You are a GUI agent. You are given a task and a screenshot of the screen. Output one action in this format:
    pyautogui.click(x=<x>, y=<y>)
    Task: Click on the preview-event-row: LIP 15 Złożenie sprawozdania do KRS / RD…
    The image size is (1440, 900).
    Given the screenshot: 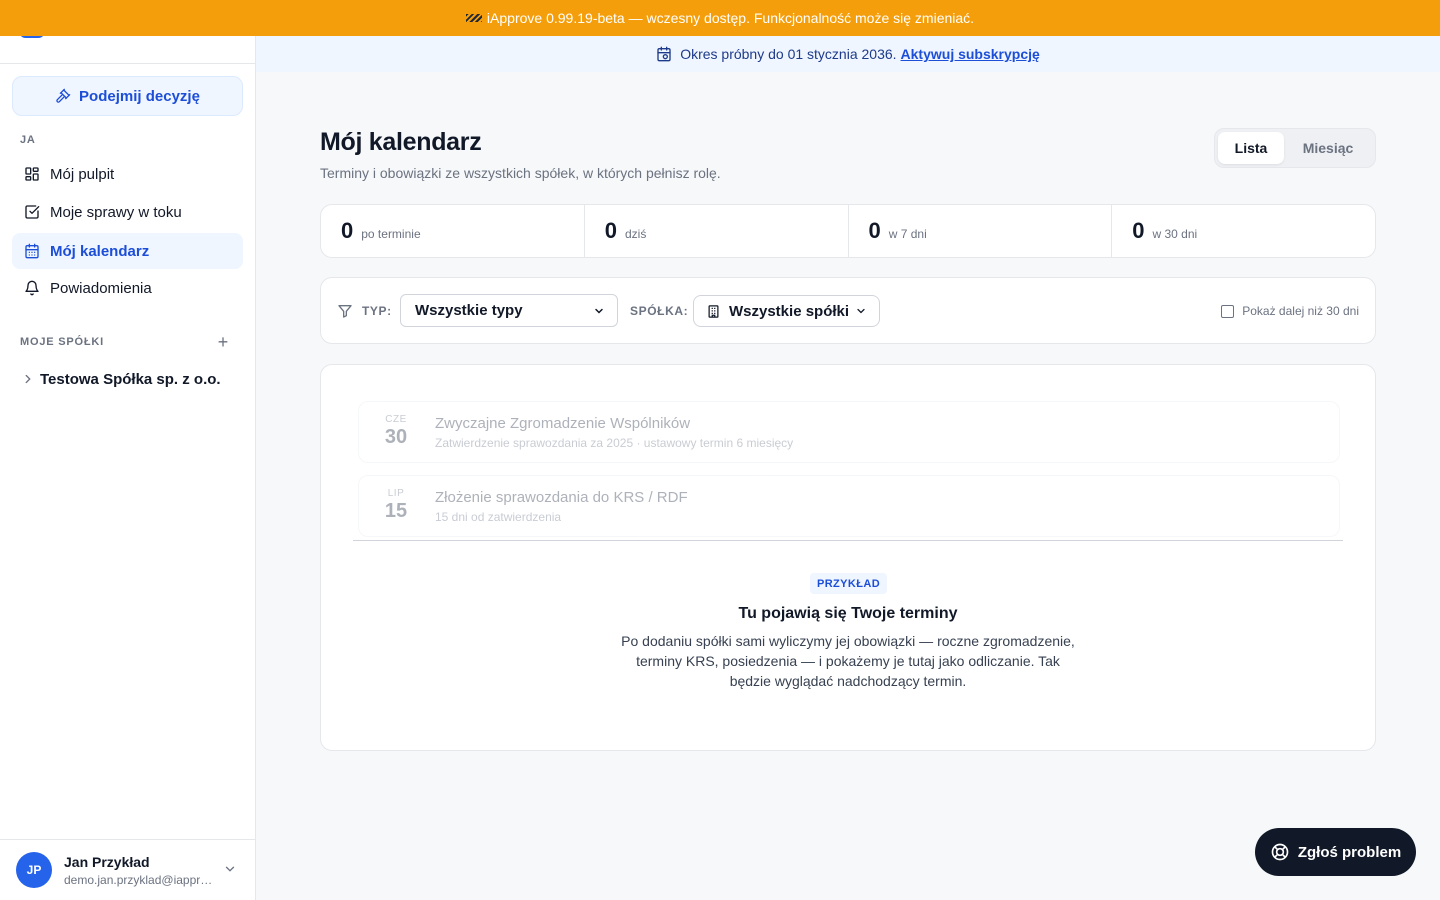 What is the action you would take?
    pyautogui.click(x=849, y=506)
    